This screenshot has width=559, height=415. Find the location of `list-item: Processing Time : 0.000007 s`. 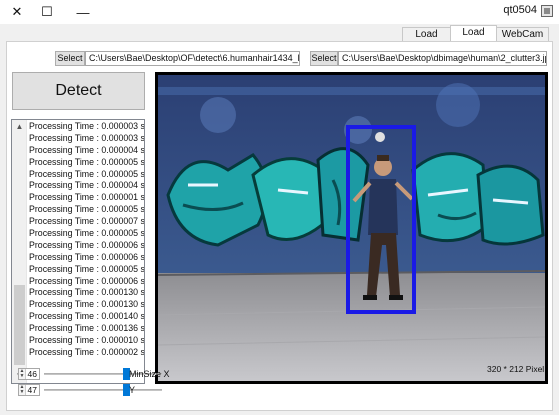

list-item: Processing Time : 0.000007 s is located at coordinates (86, 222).